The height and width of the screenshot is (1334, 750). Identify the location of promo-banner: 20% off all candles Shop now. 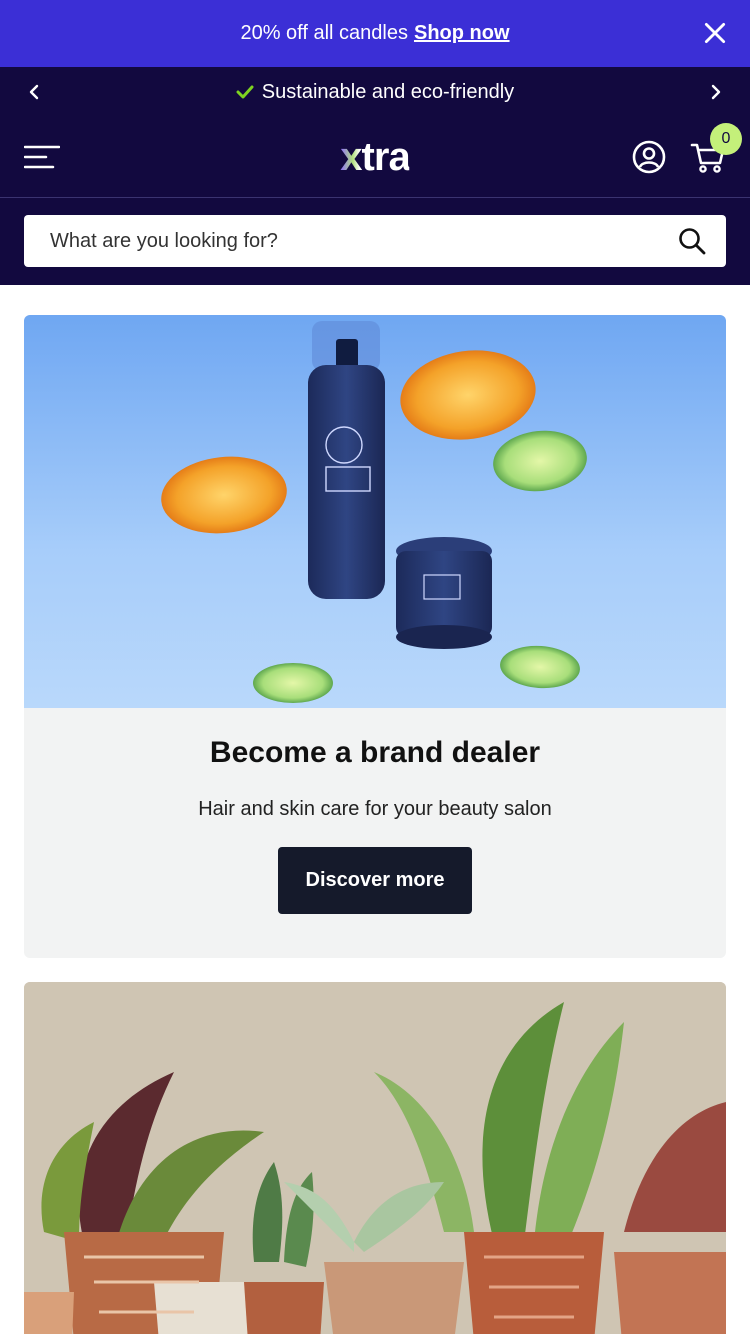
(375, 33).